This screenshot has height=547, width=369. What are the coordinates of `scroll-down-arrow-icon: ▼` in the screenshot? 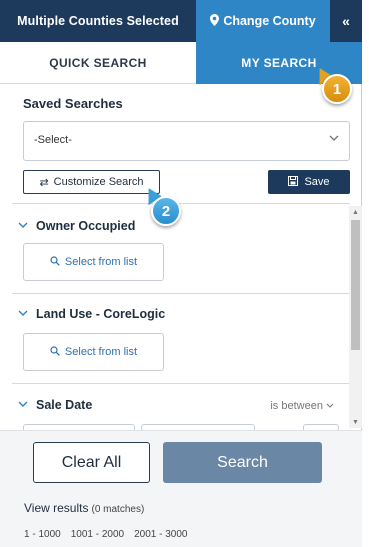 It's located at (355, 422).